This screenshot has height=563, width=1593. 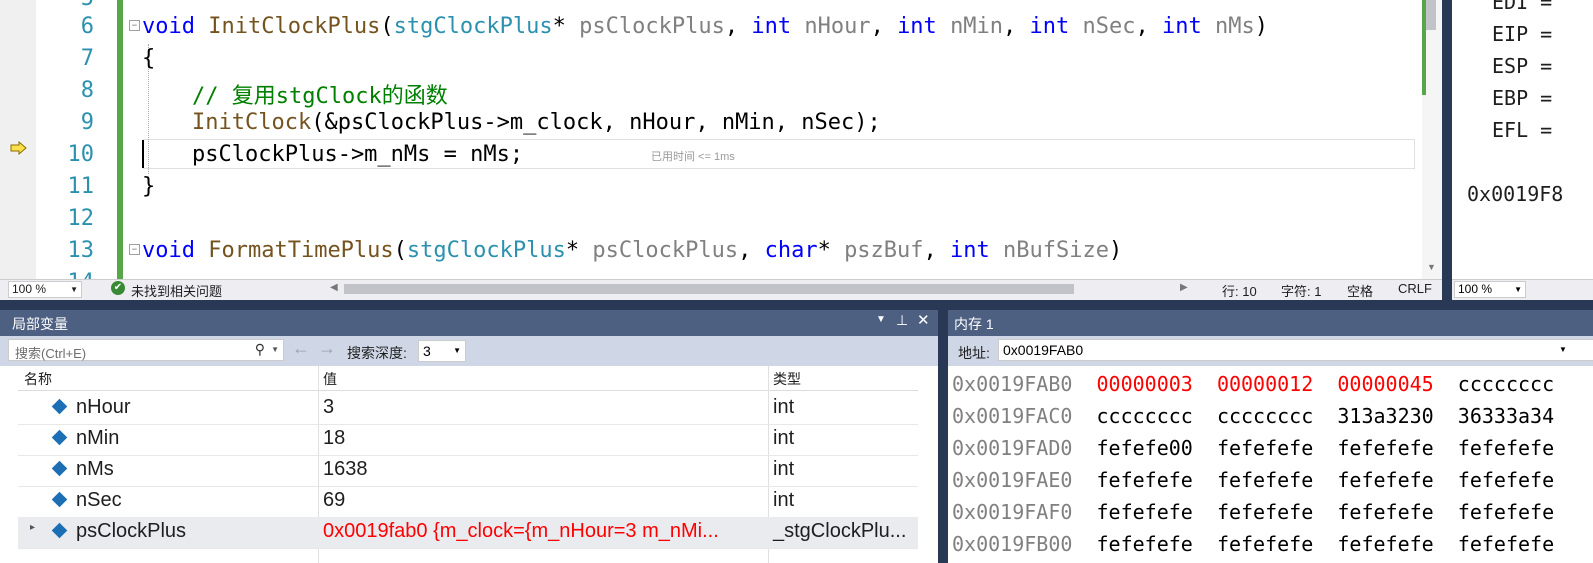 What do you see at coordinates (1431, 267) in the screenshot?
I see `scroll-down-icon: ▼` at bounding box center [1431, 267].